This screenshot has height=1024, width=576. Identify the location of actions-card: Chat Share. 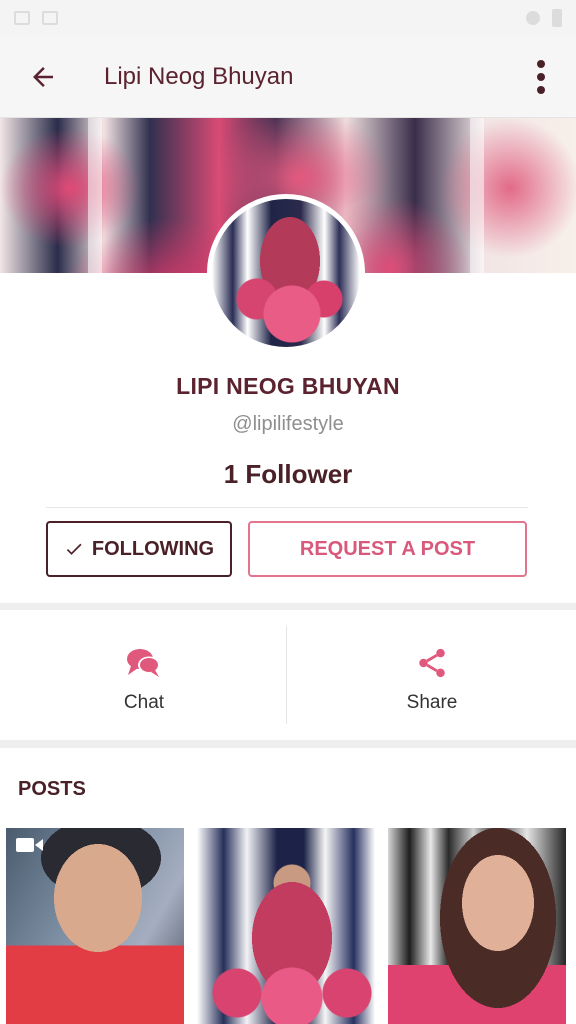
(288, 675).